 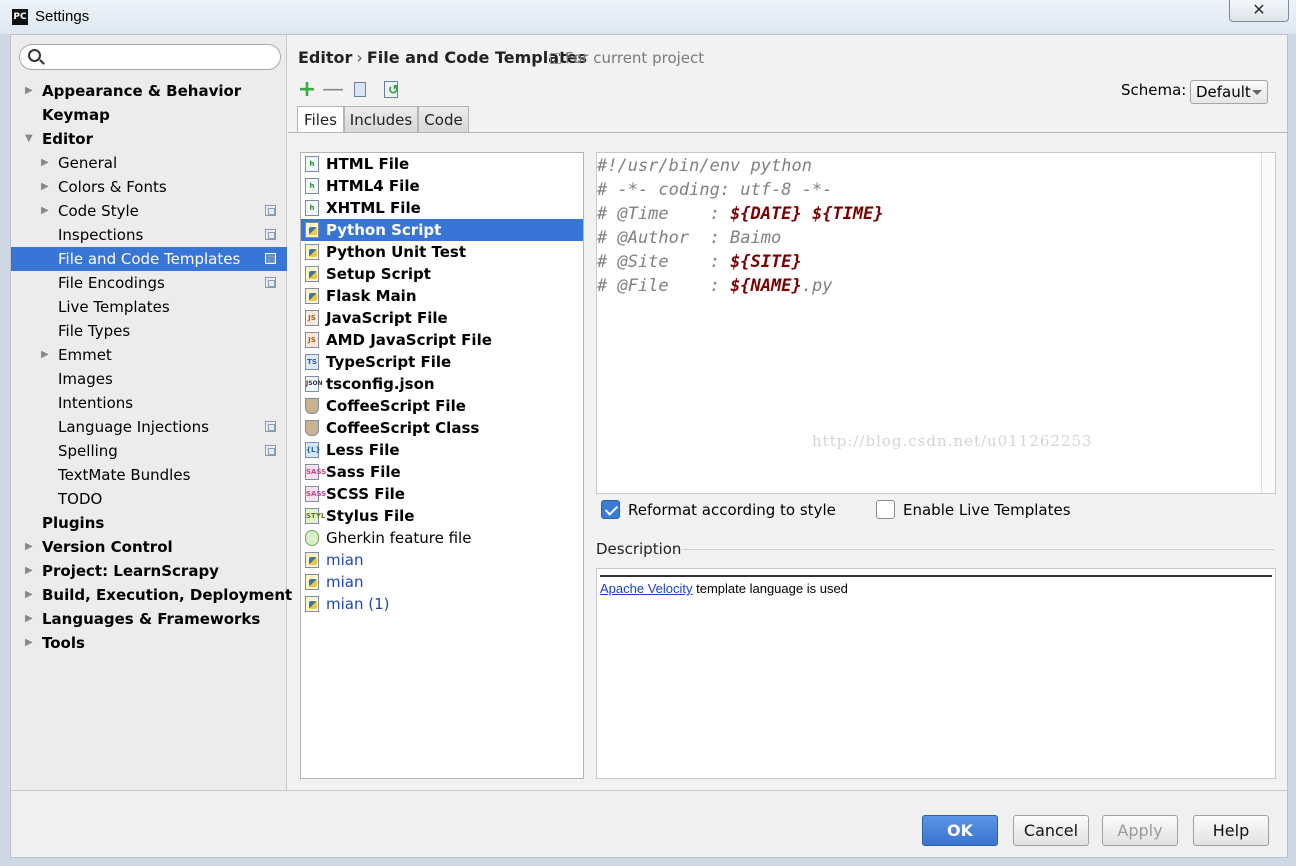 I want to click on live-templates-checkbox-box, so click(x=885, y=509).